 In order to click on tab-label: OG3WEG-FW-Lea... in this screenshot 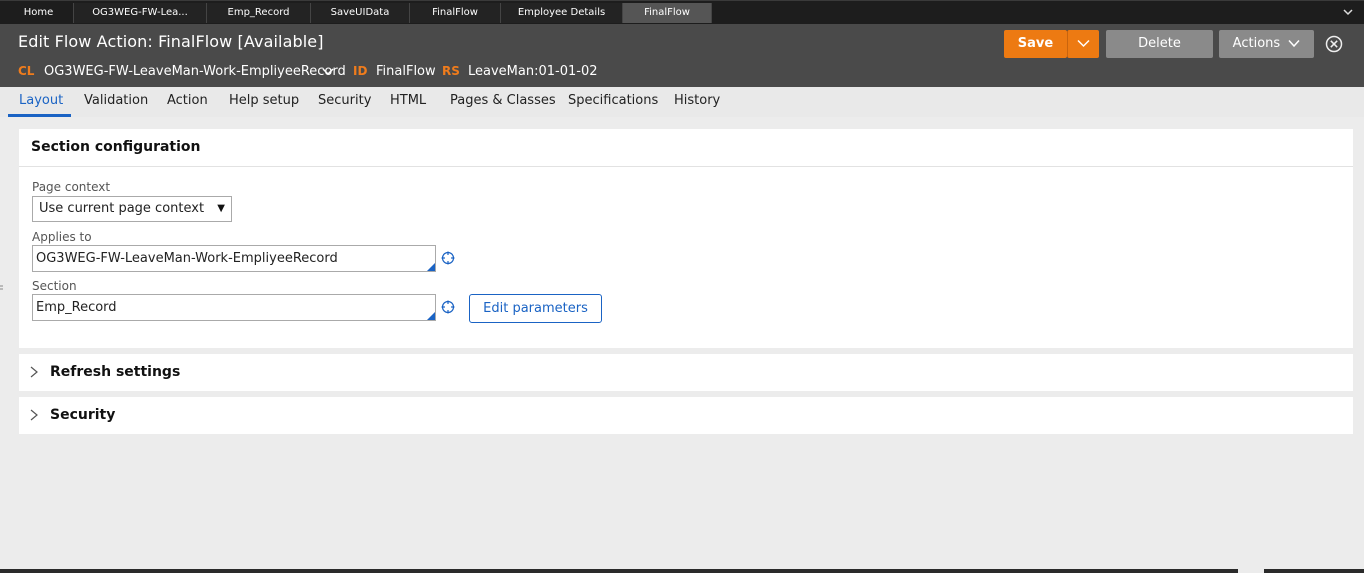, I will do `click(140, 12)`.